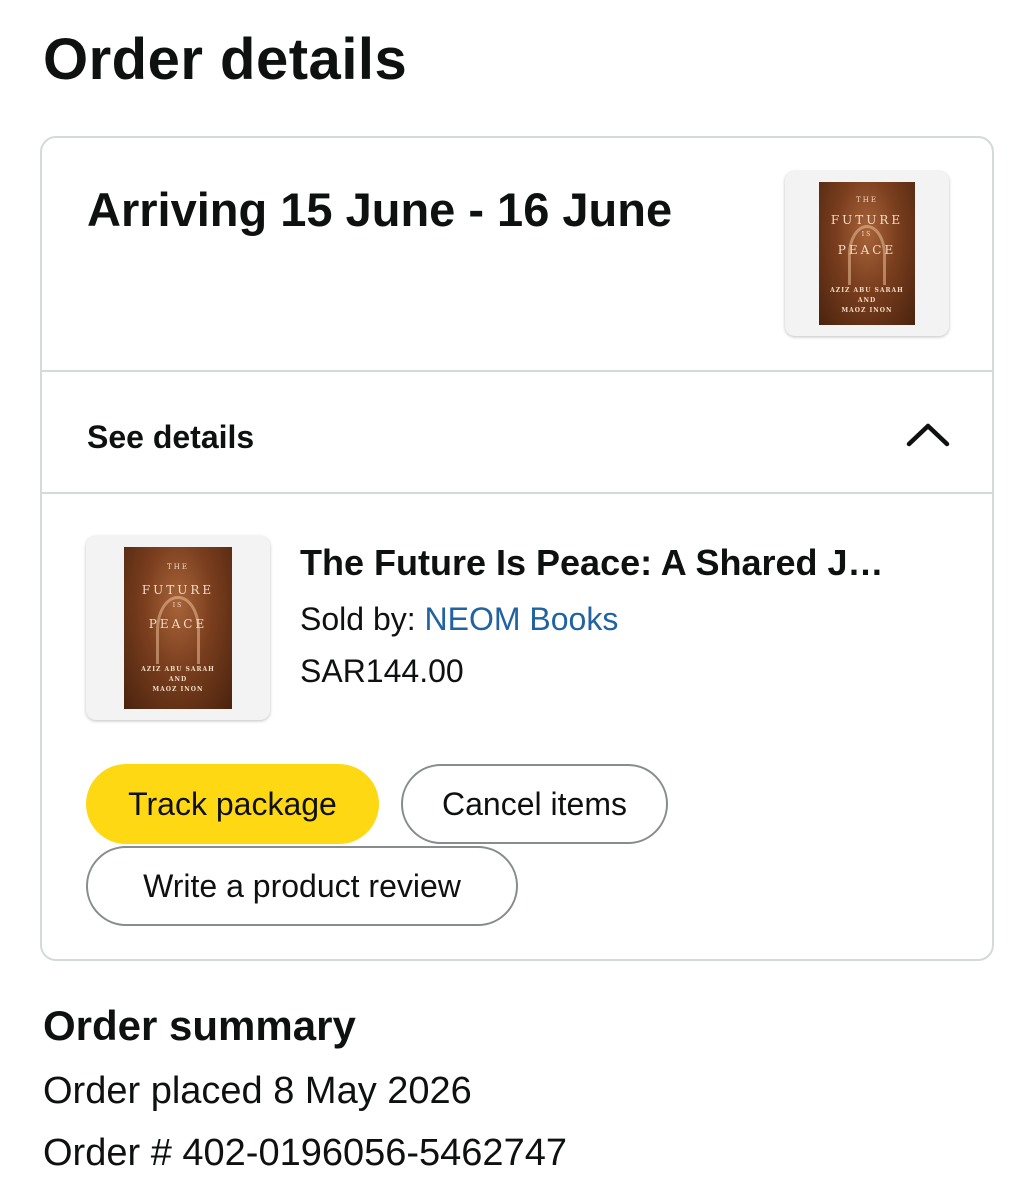 This screenshot has height=1200, width=1034. I want to click on order-number: Order # 402-0196056-5462747, so click(305, 1153).